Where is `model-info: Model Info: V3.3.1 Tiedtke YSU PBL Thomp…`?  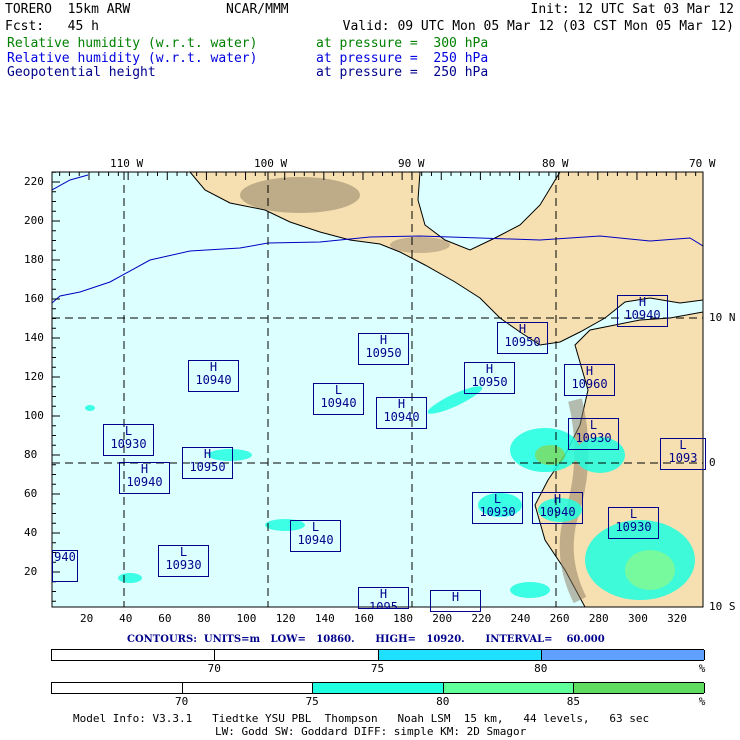
model-info: Model Info: V3.3.1 Tiedtke YSU PBL Thomp… is located at coordinates (361, 718).